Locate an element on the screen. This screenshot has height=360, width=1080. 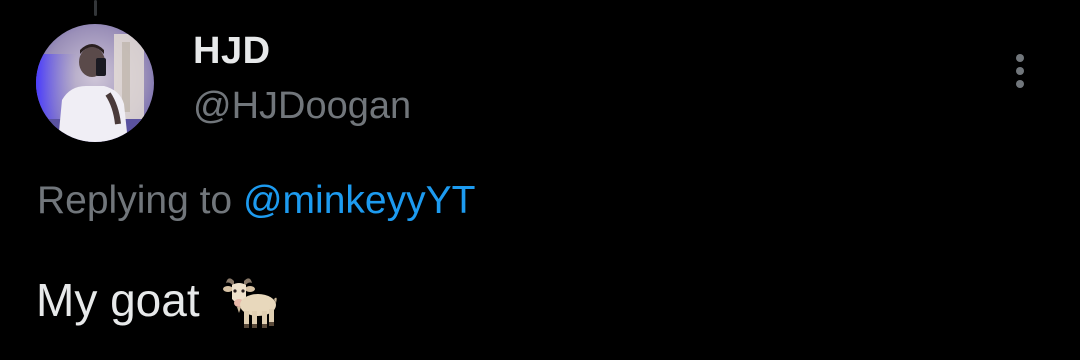
profile-photo-icon is located at coordinates (95, 83).